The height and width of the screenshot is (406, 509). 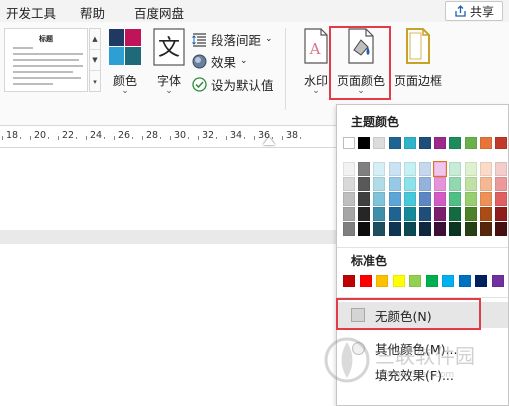 I want to click on gallery-down-icon: ▼, so click(x=95, y=60).